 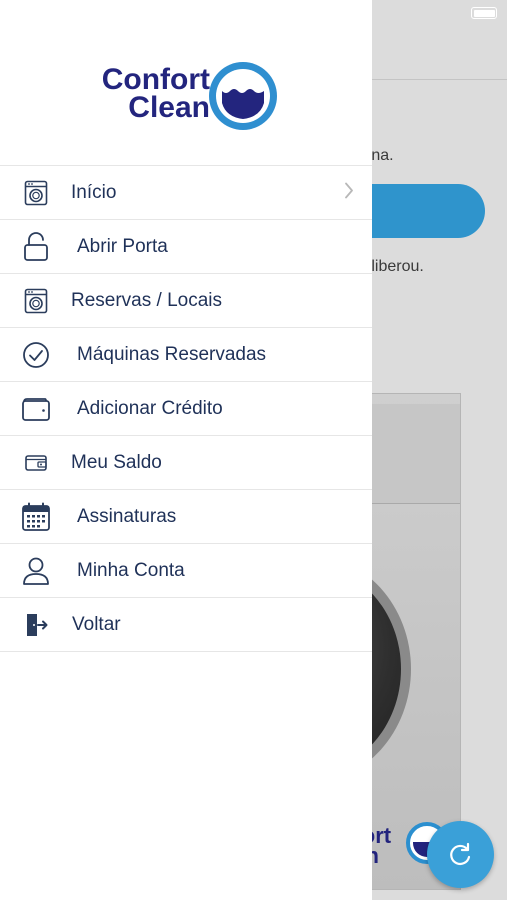 What do you see at coordinates (172, 354) in the screenshot?
I see `menu-item-label: Máquinas Reservadas` at bounding box center [172, 354].